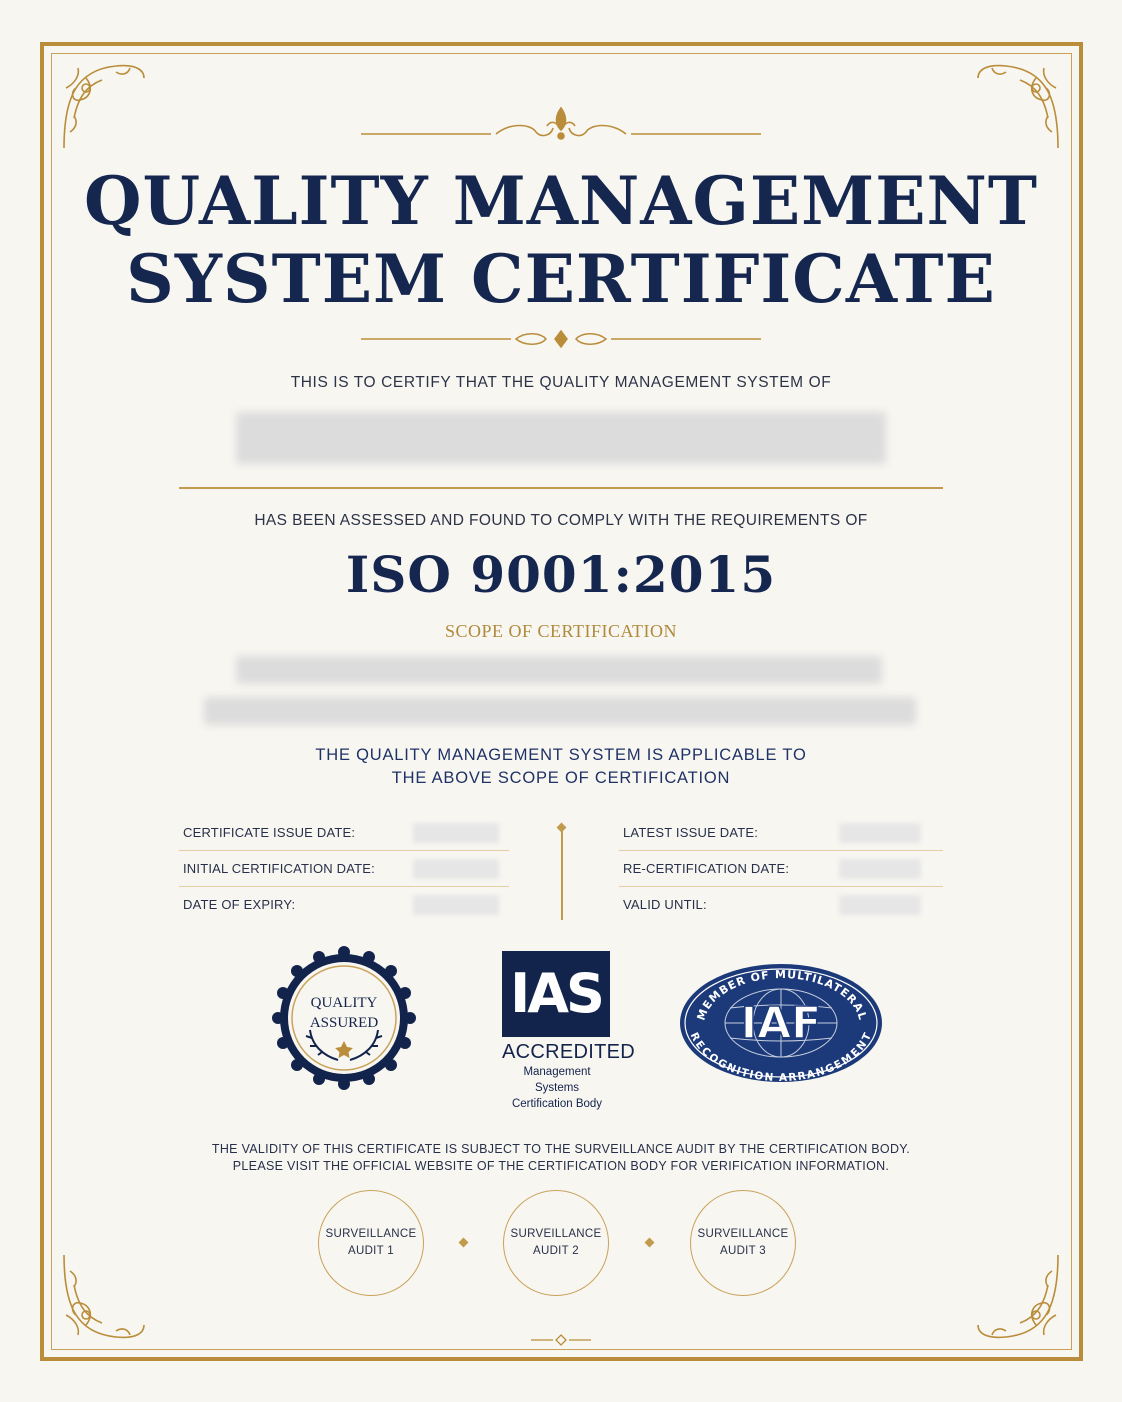  Describe the element at coordinates (344, 1003) in the screenshot. I see `seal-text-line1: QUALITY` at that location.